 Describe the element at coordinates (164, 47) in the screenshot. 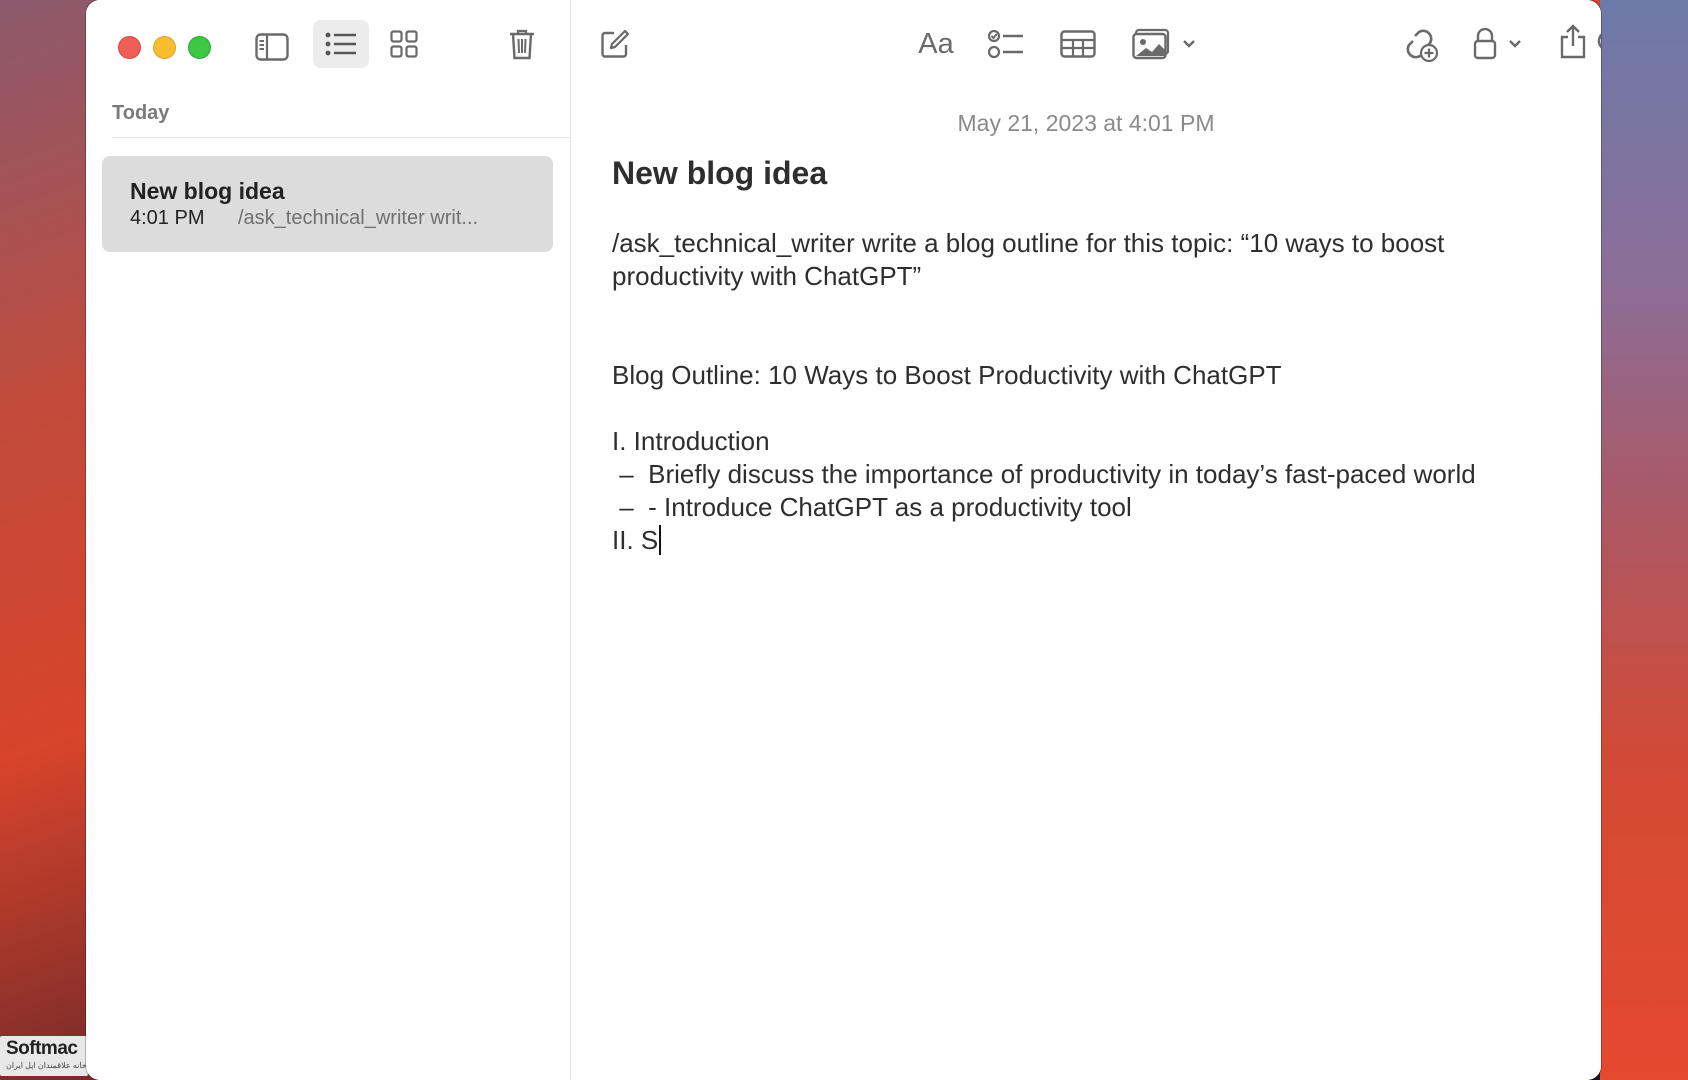

I see `minimize-window-button` at that location.